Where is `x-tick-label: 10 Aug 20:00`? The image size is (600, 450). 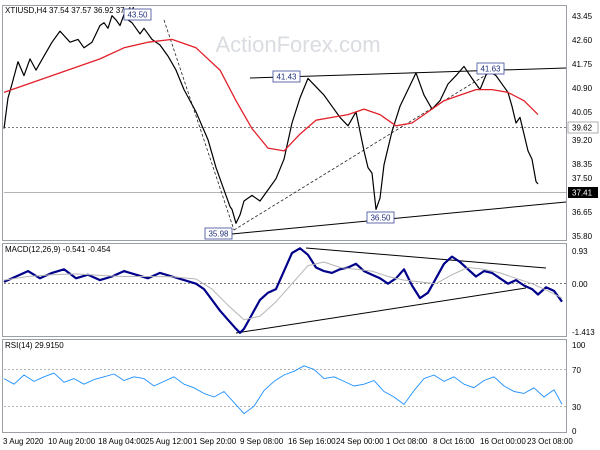
x-tick-label: 10 Aug 20:00 is located at coordinates (72, 441).